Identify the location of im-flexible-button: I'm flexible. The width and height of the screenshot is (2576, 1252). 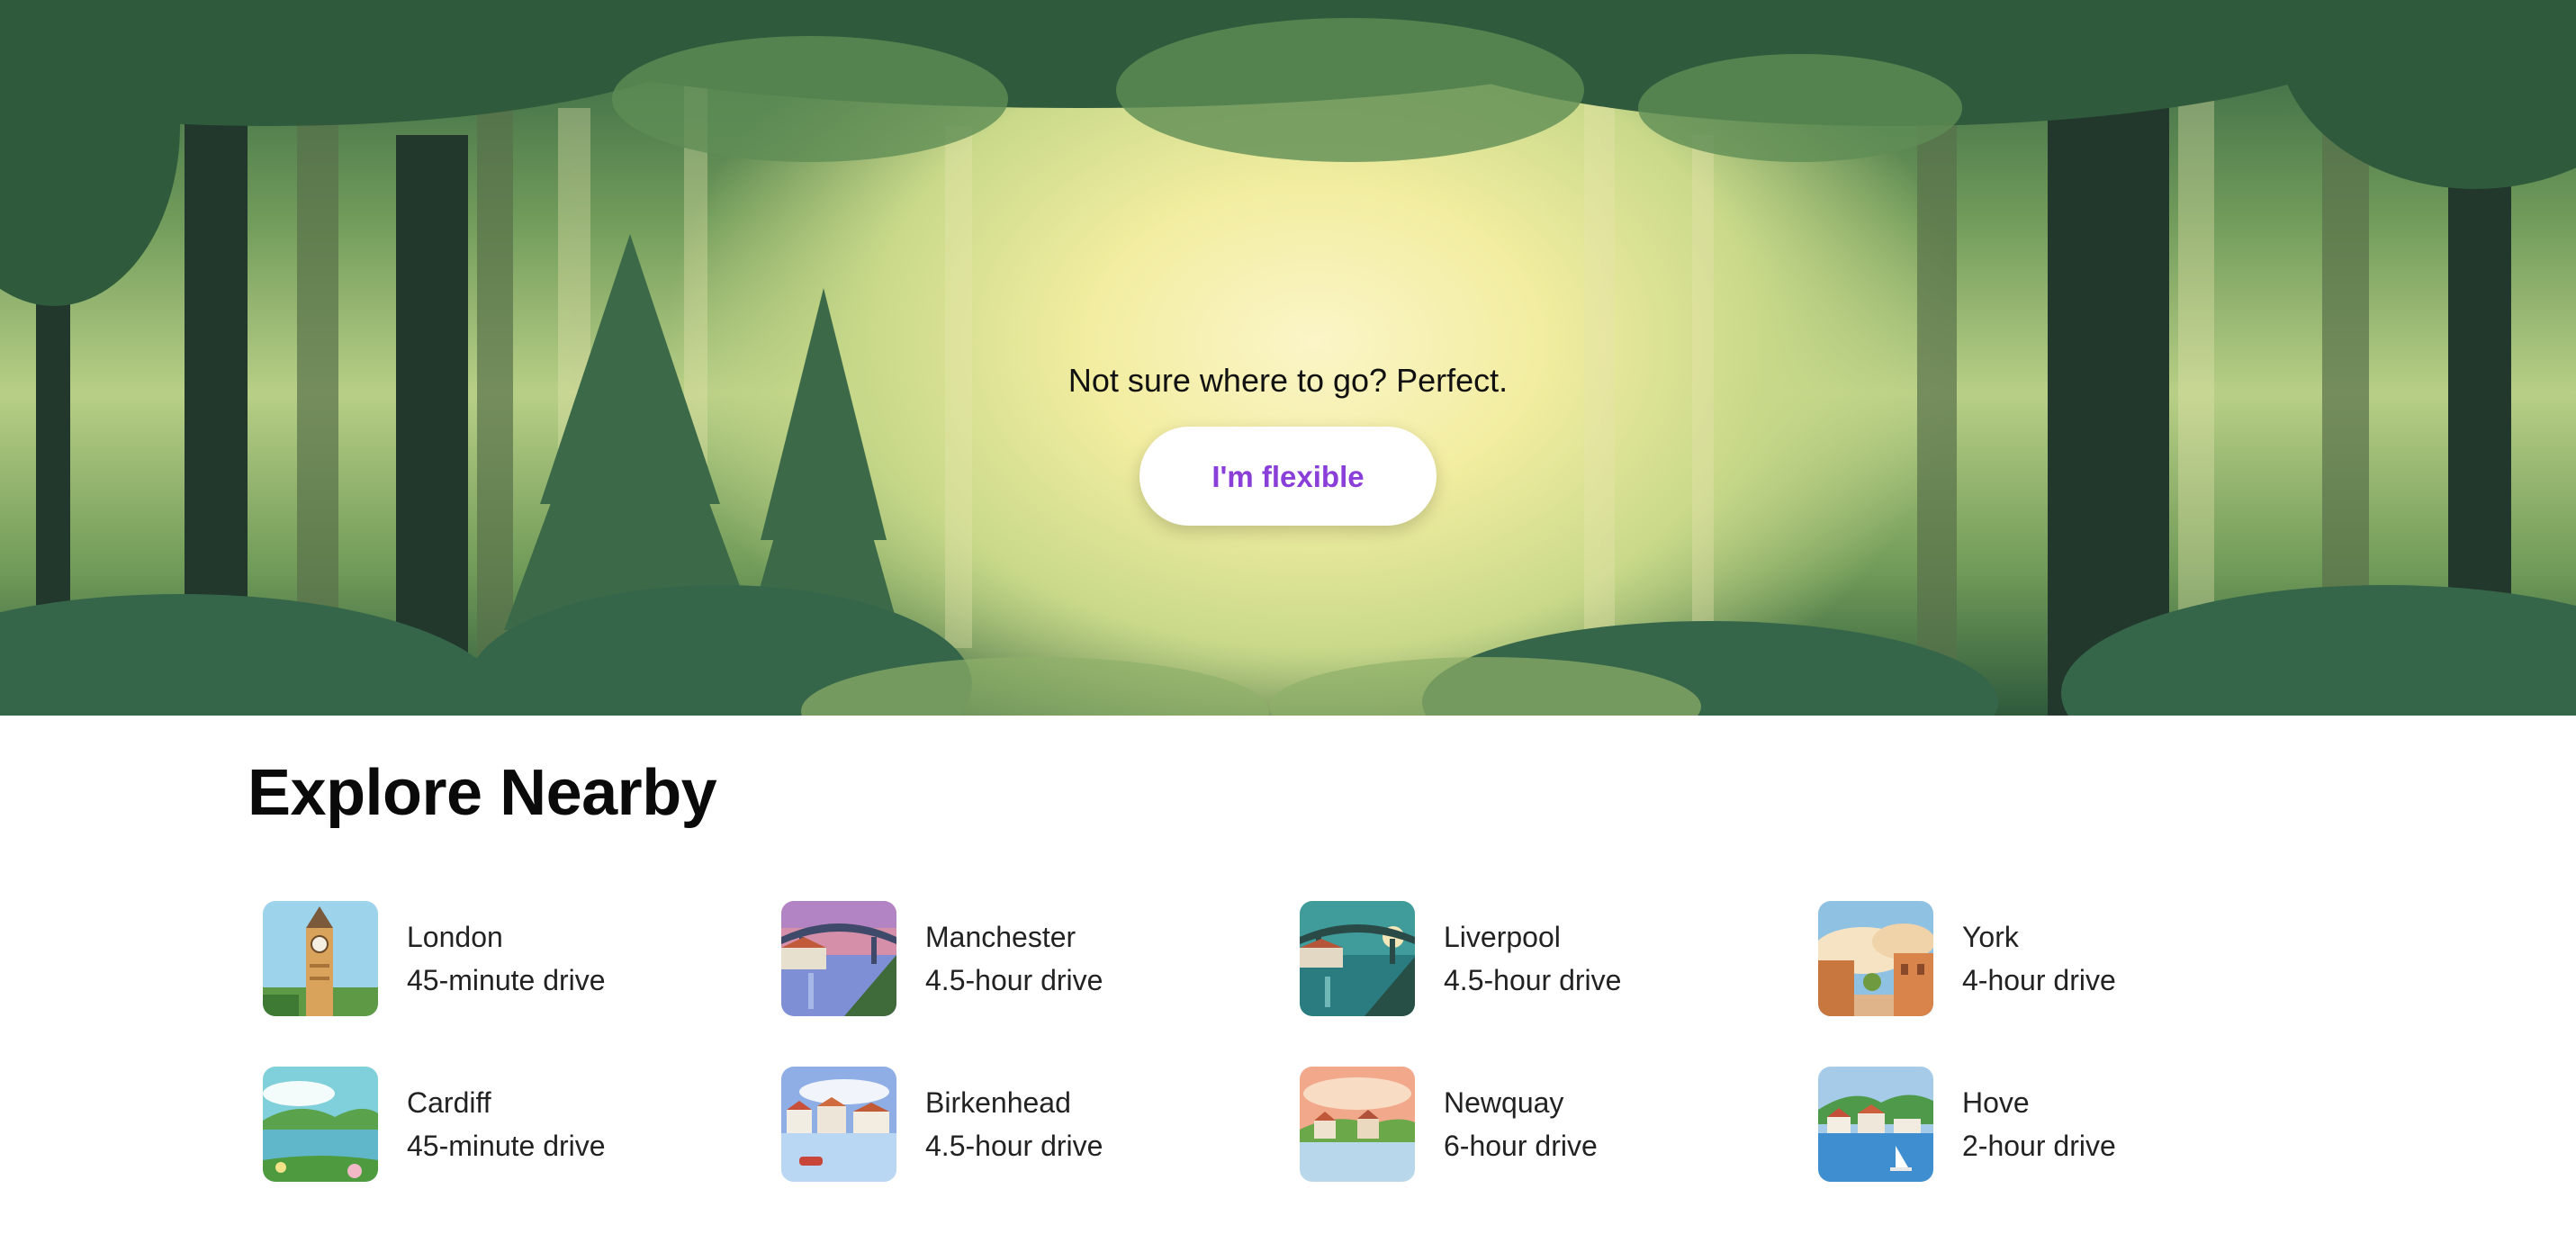
(1288, 476).